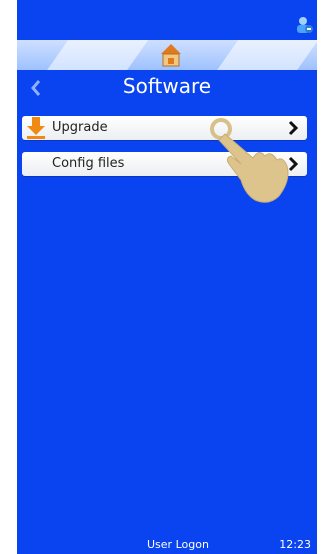  Describe the element at coordinates (249, 160) in the screenshot. I see `tap-hand-icon` at that location.